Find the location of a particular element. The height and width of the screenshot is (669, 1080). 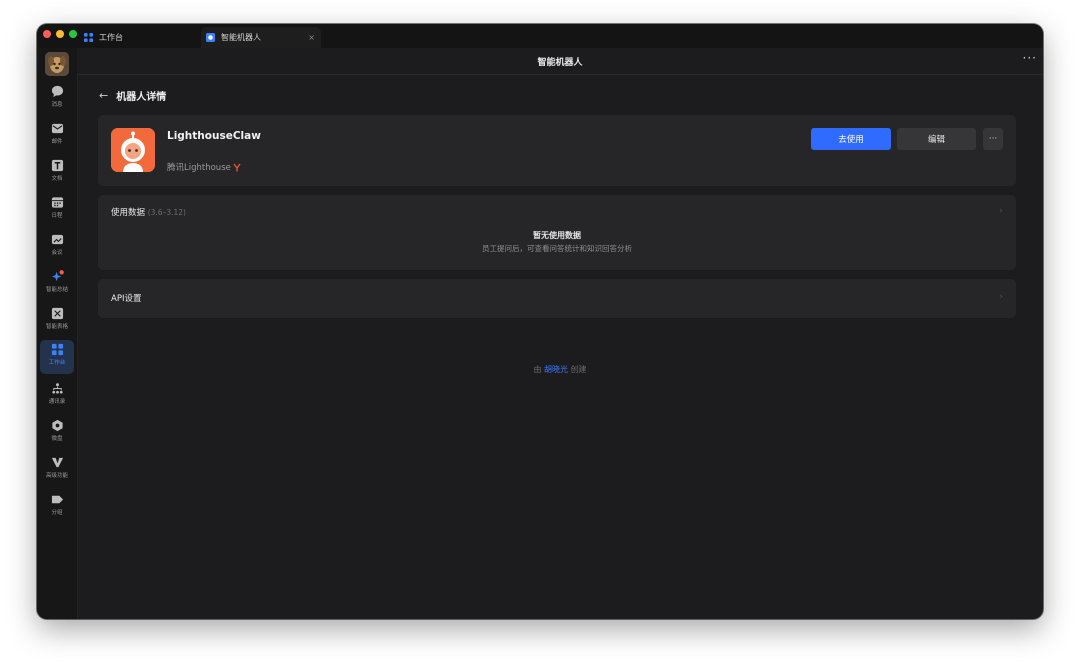

sidebar-item-label: 工作台 is located at coordinates (57, 363).